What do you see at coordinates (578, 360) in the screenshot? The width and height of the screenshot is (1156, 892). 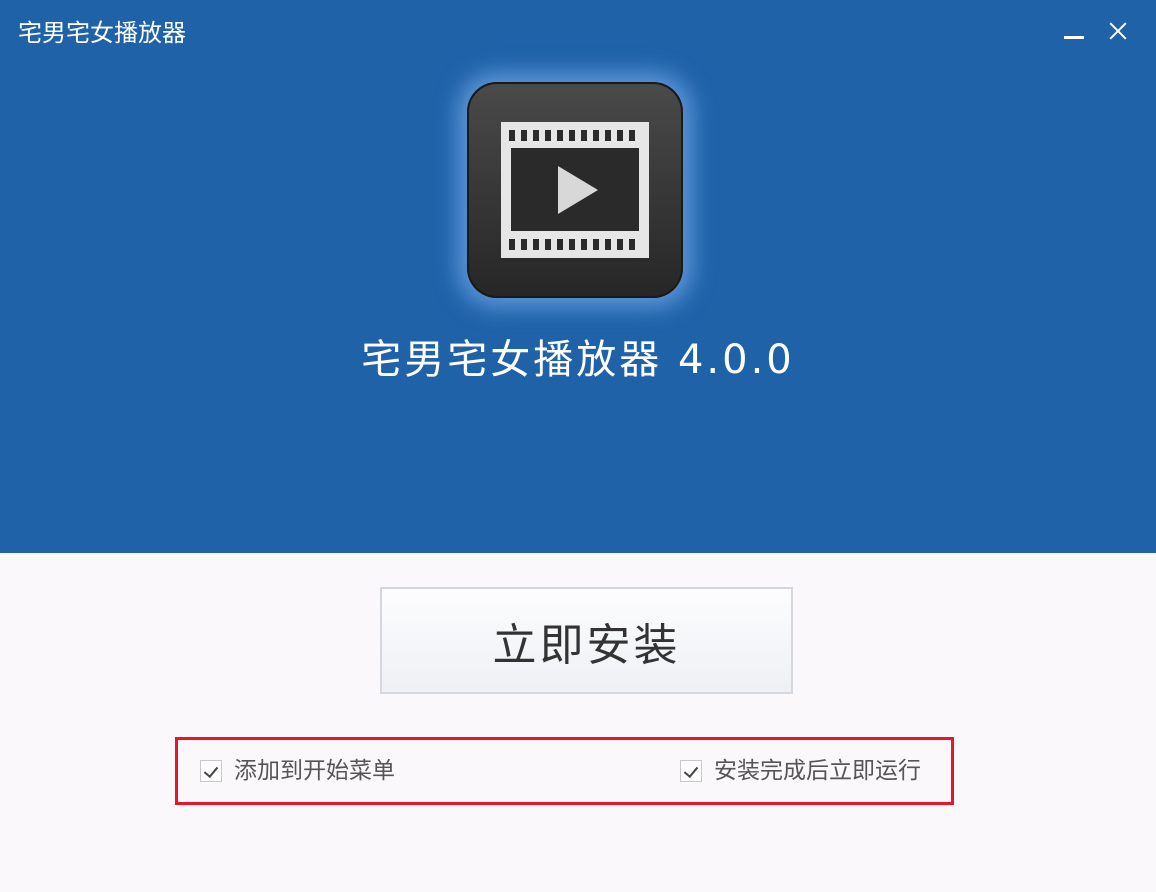 I see `product-title: 宅男宅女播放器 4.0.0` at bounding box center [578, 360].